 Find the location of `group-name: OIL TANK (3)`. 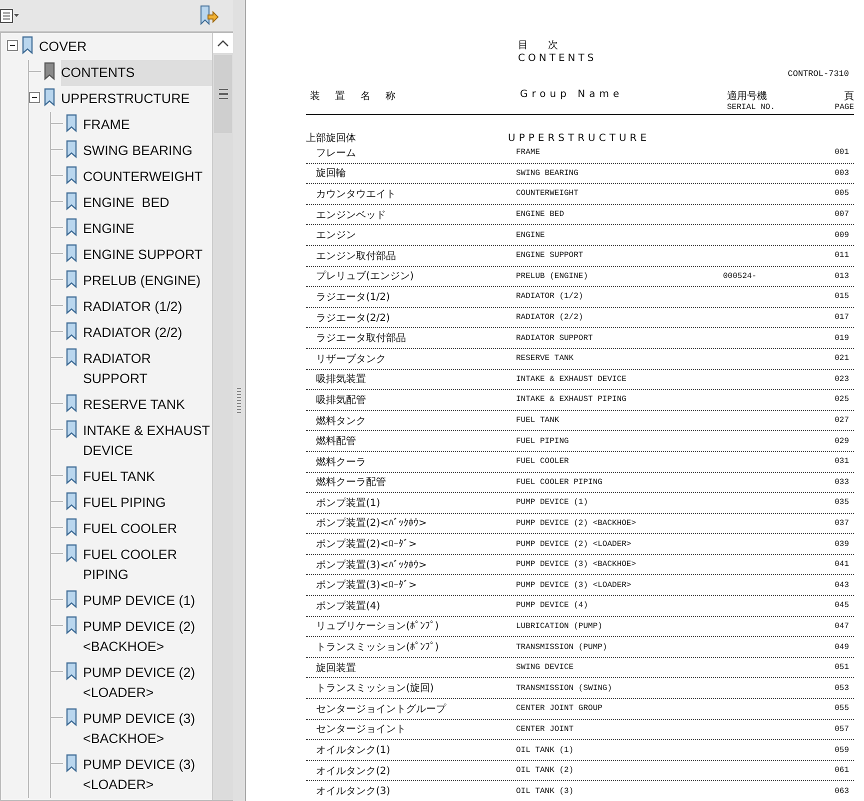

group-name: OIL TANK (3) is located at coordinates (545, 791).